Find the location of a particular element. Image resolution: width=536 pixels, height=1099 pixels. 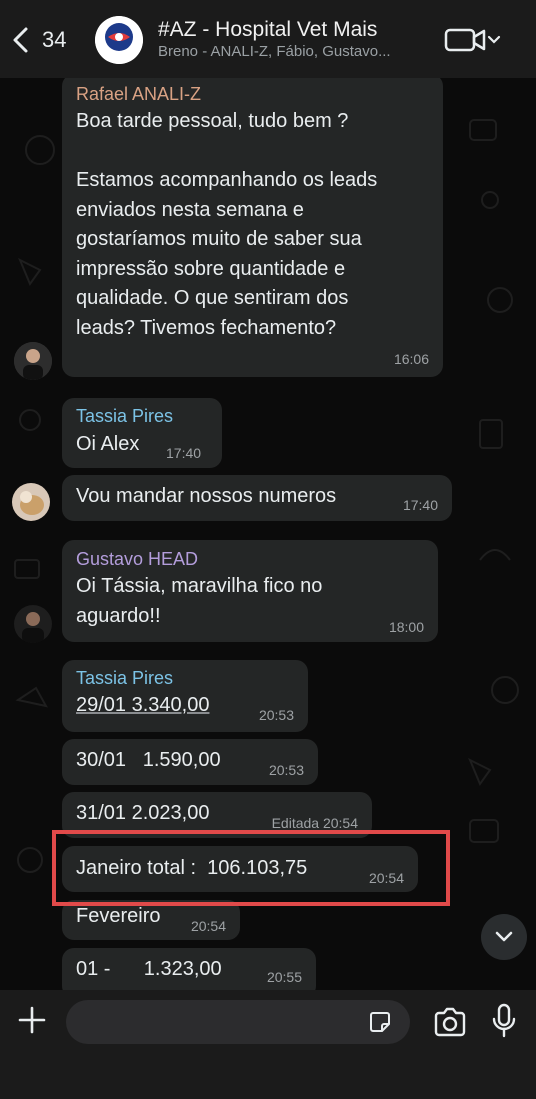

chevron-left-icon is located at coordinates (20, 40).